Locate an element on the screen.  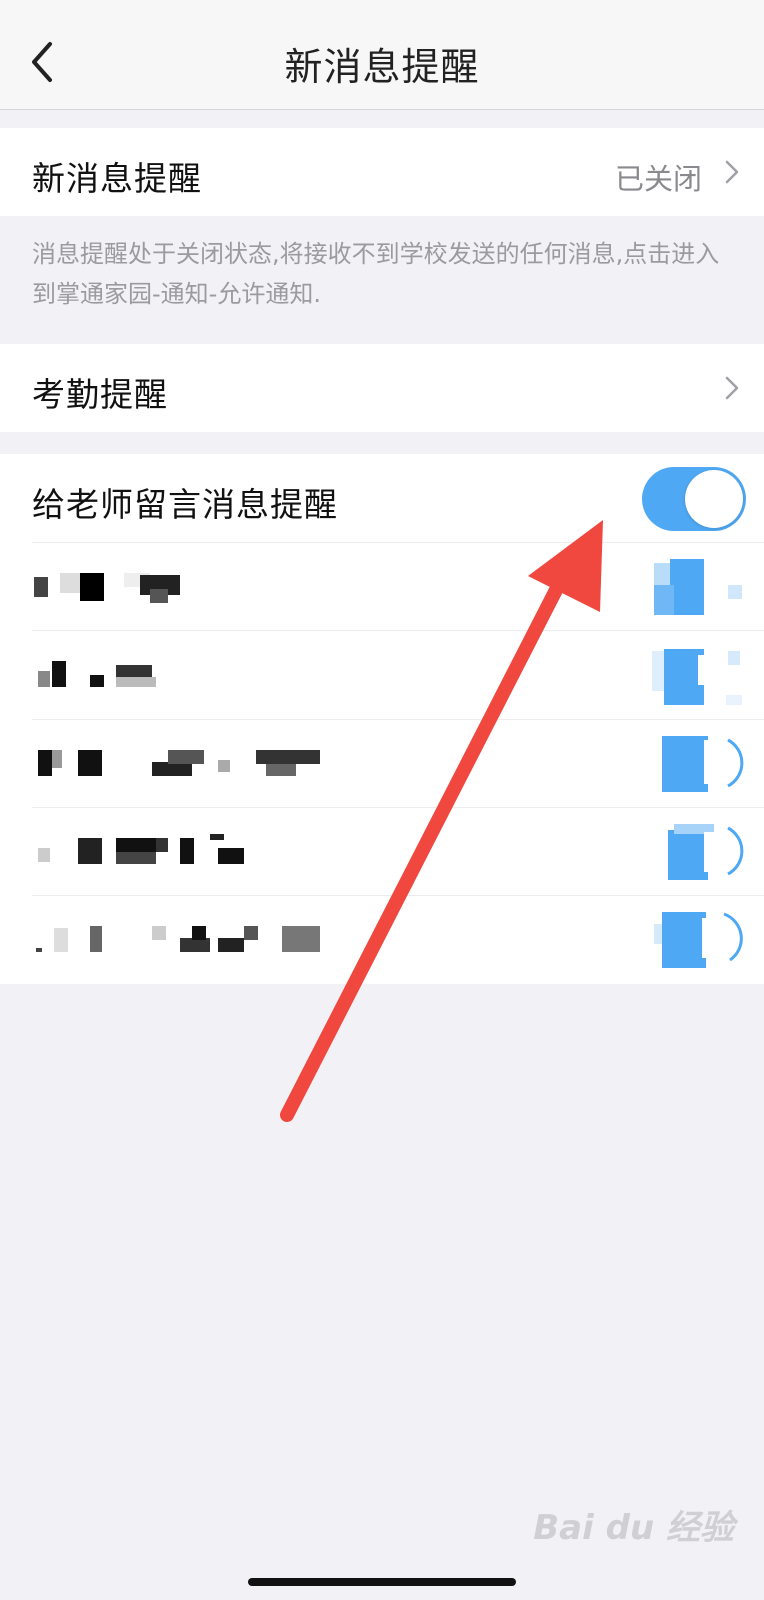
home-indicator is located at coordinates (382, 1582).